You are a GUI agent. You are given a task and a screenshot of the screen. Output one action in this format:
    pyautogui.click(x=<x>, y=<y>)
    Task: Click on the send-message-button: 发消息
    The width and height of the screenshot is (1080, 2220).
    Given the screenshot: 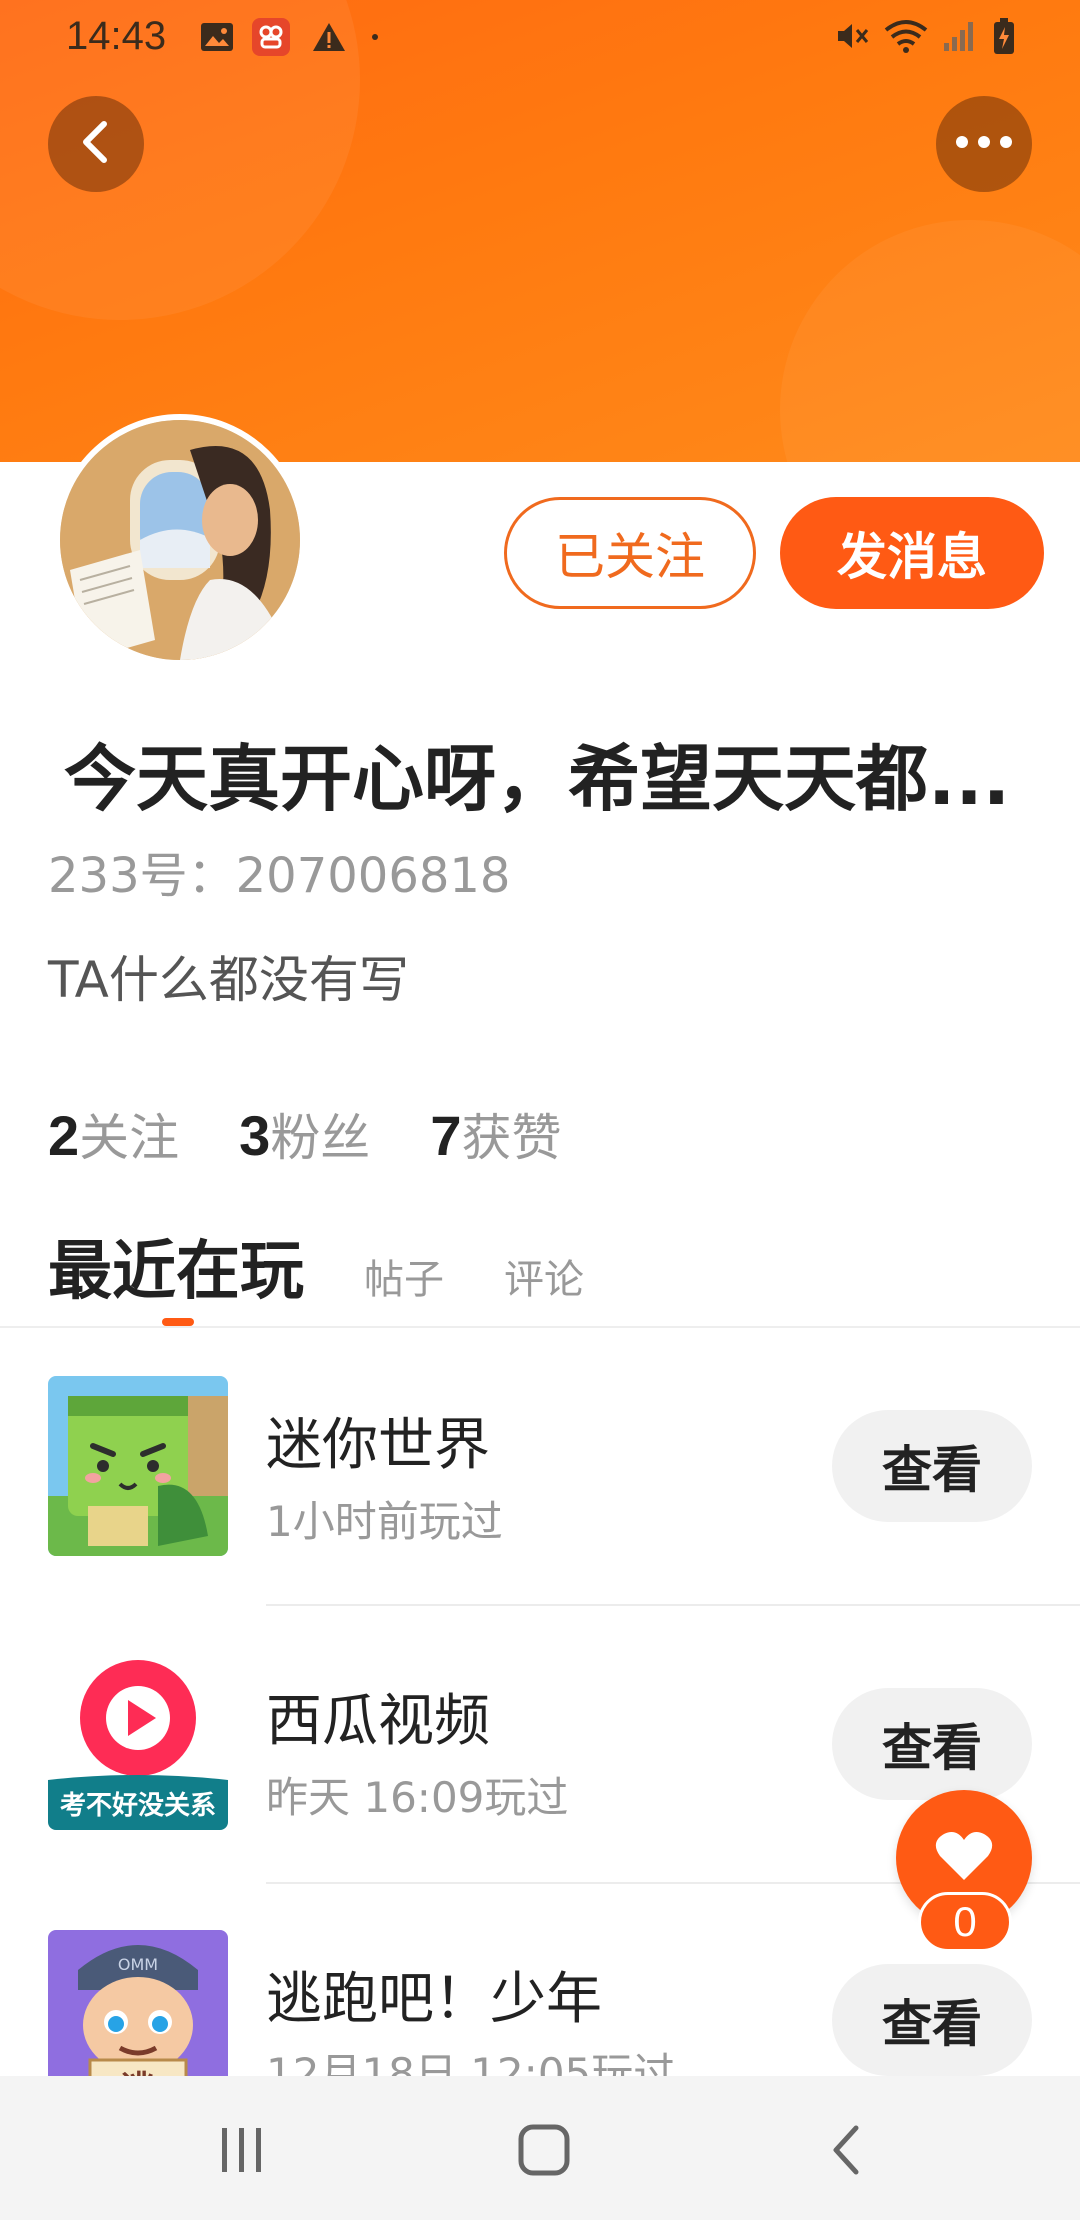 What is the action you would take?
    pyautogui.click(x=912, y=553)
    